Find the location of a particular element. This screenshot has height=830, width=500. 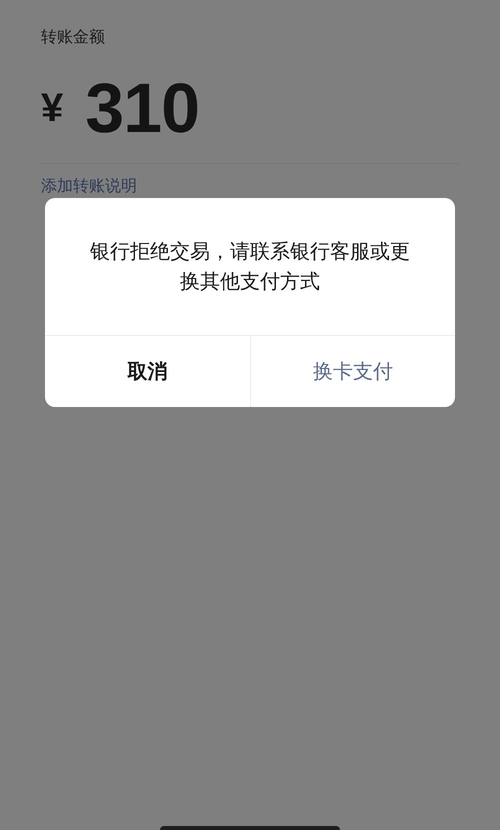

note-link: 添加转账说明 is located at coordinates (89, 187).